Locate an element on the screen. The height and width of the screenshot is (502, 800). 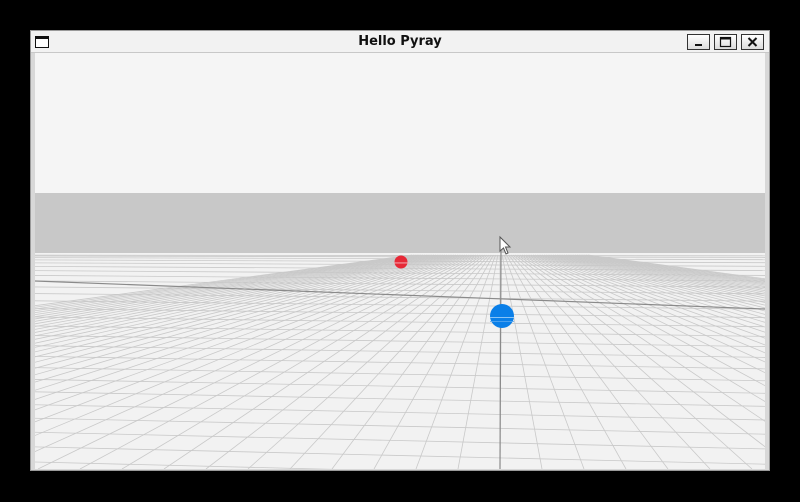
blue-sphere is located at coordinates (502, 316).